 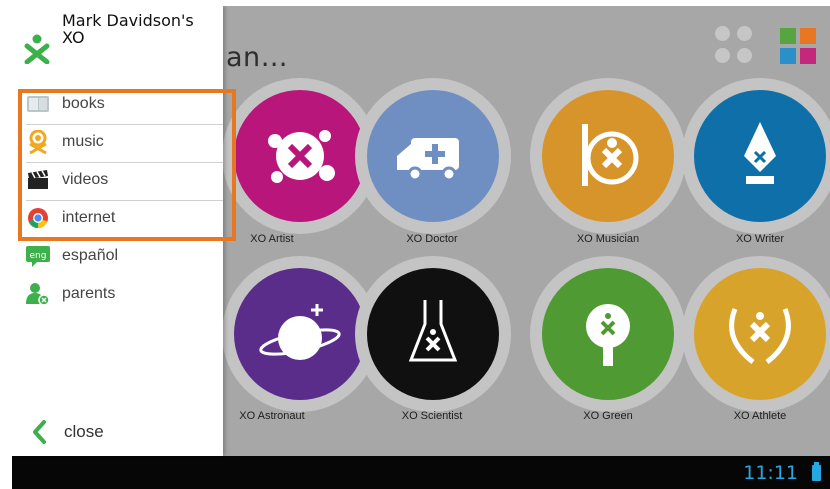 I want to click on color-squares-icon, so click(x=799, y=47).